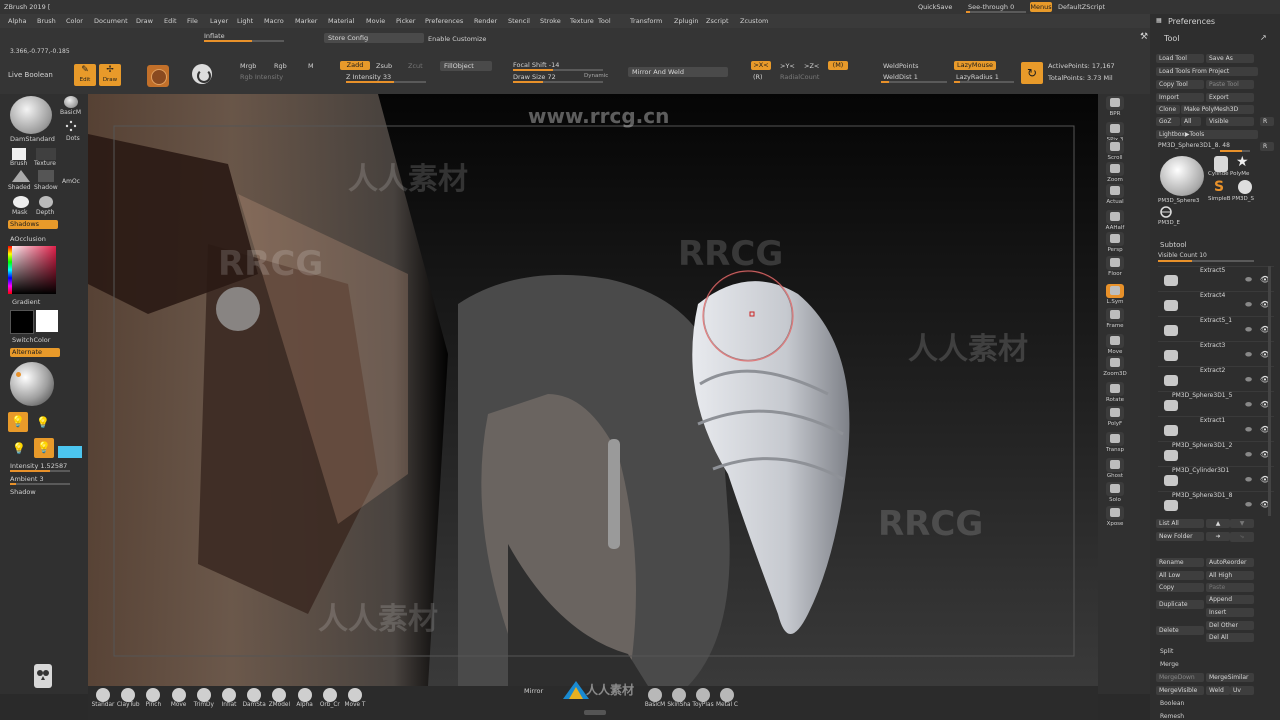  I want to click on viewport-button-persp, so click(1115, 239).